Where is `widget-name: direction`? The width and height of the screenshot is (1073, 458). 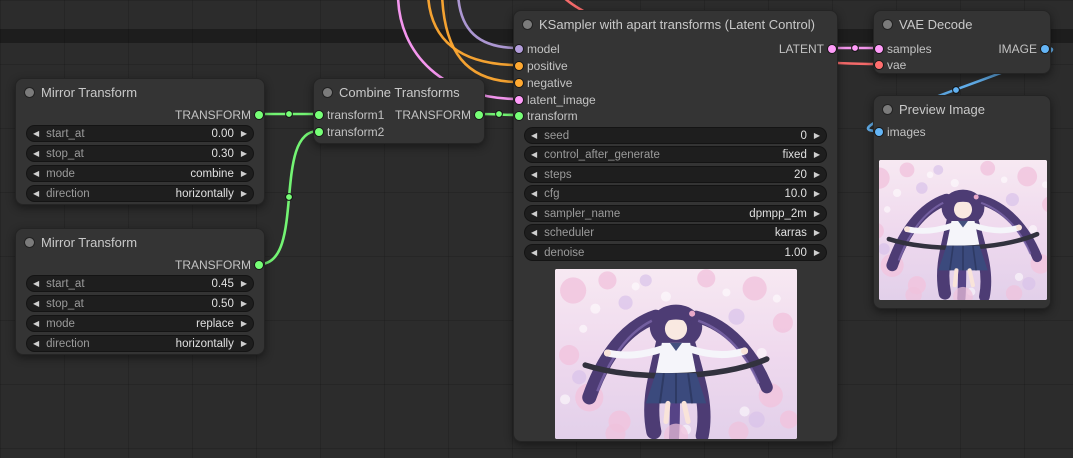
widget-name: direction is located at coordinates (68, 343).